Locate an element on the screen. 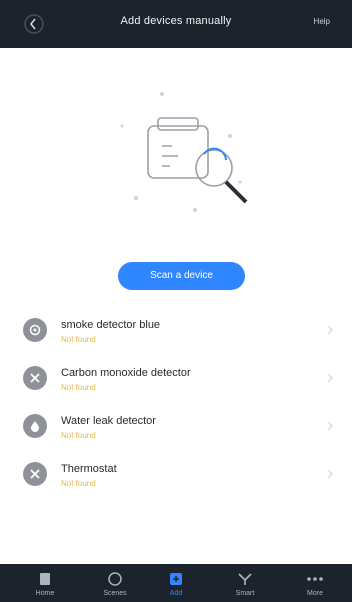 The image size is (352, 602). tab-label: Home is located at coordinates (45, 593).